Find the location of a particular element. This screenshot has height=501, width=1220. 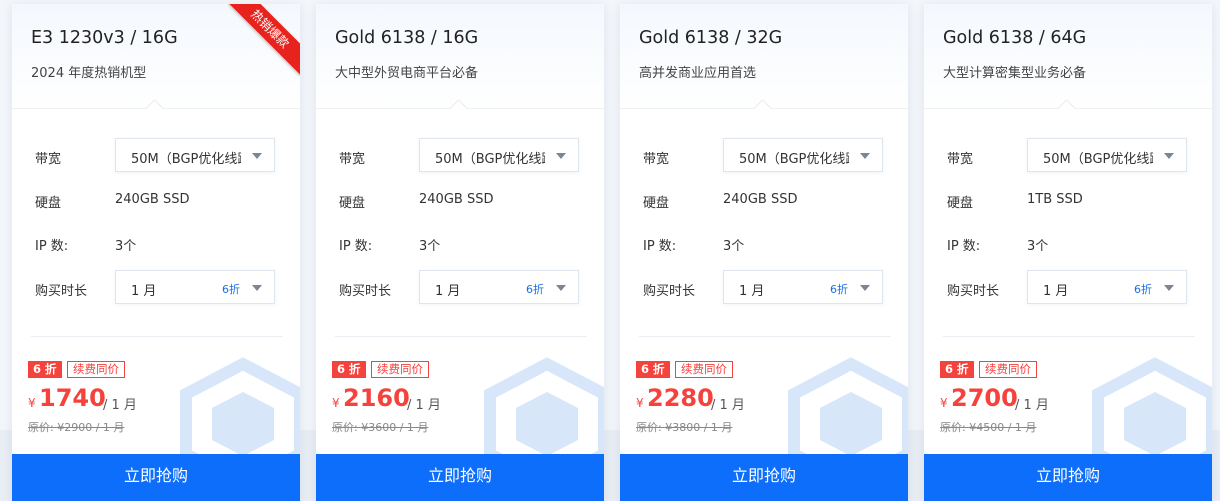

original-price: 原价: ¥4500 / 1 月 is located at coordinates (988, 427).